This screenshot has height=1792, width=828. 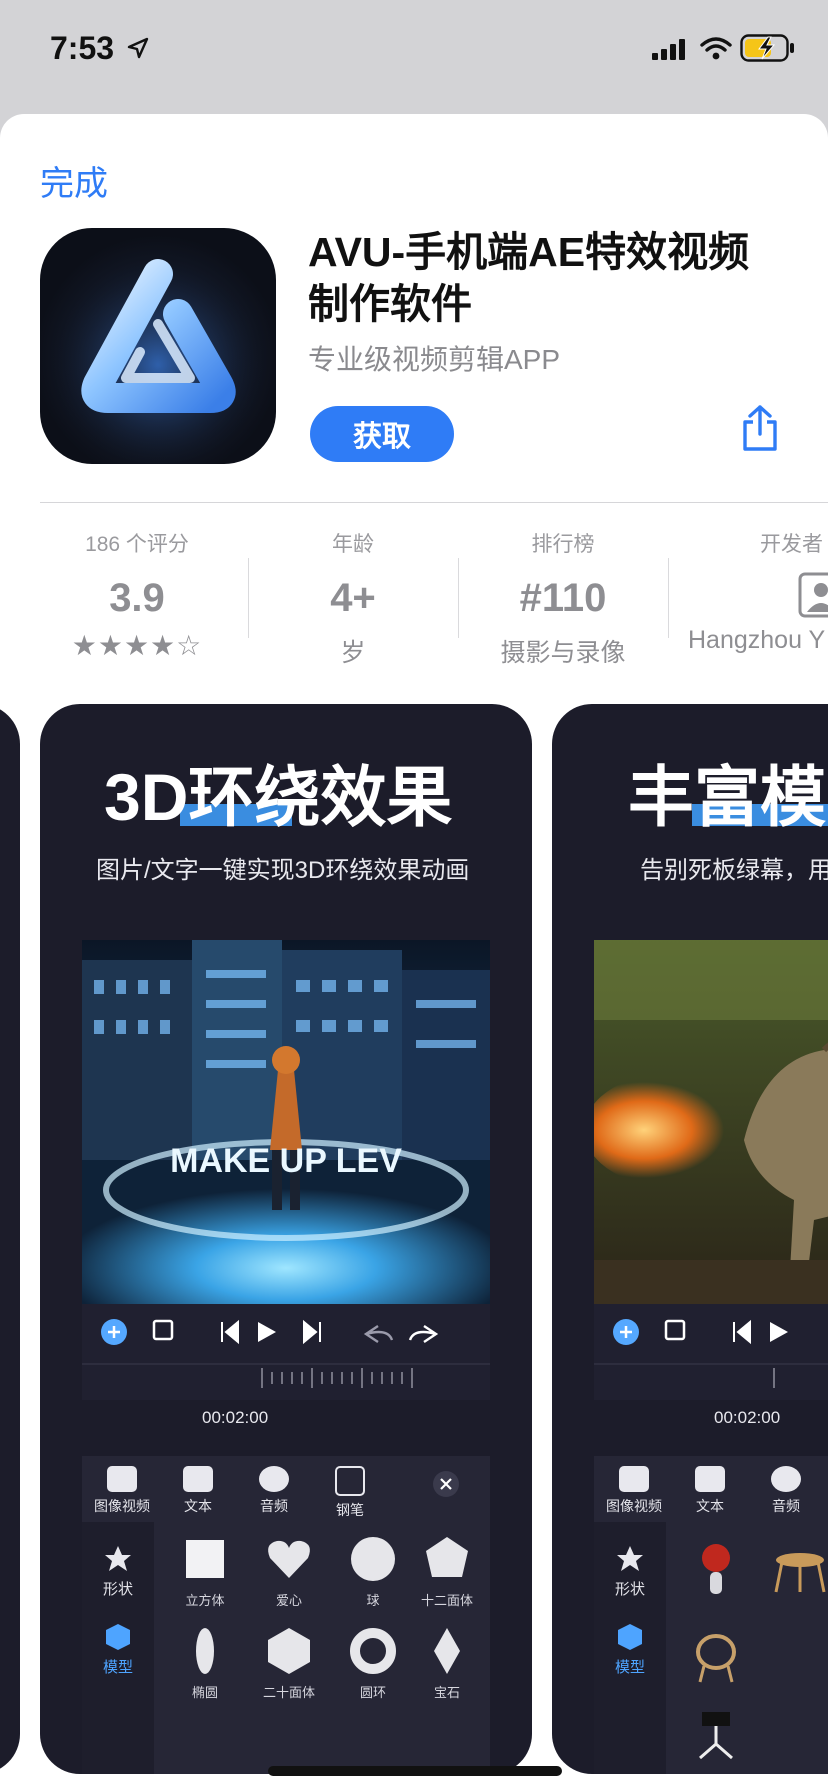 What do you see at coordinates (122, 1506) in the screenshot?
I see `tool-label: 图像视频` at bounding box center [122, 1506].